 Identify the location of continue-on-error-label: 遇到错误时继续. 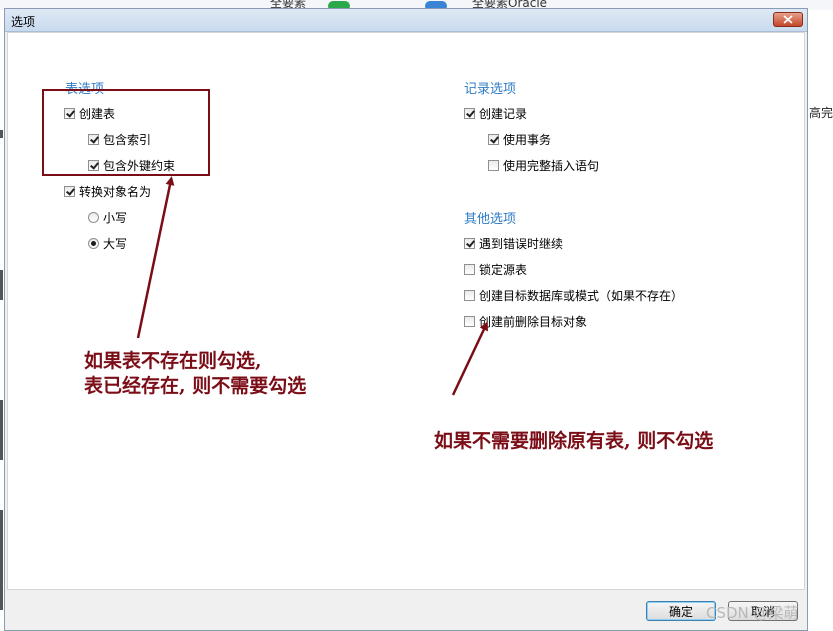
(521, 244).